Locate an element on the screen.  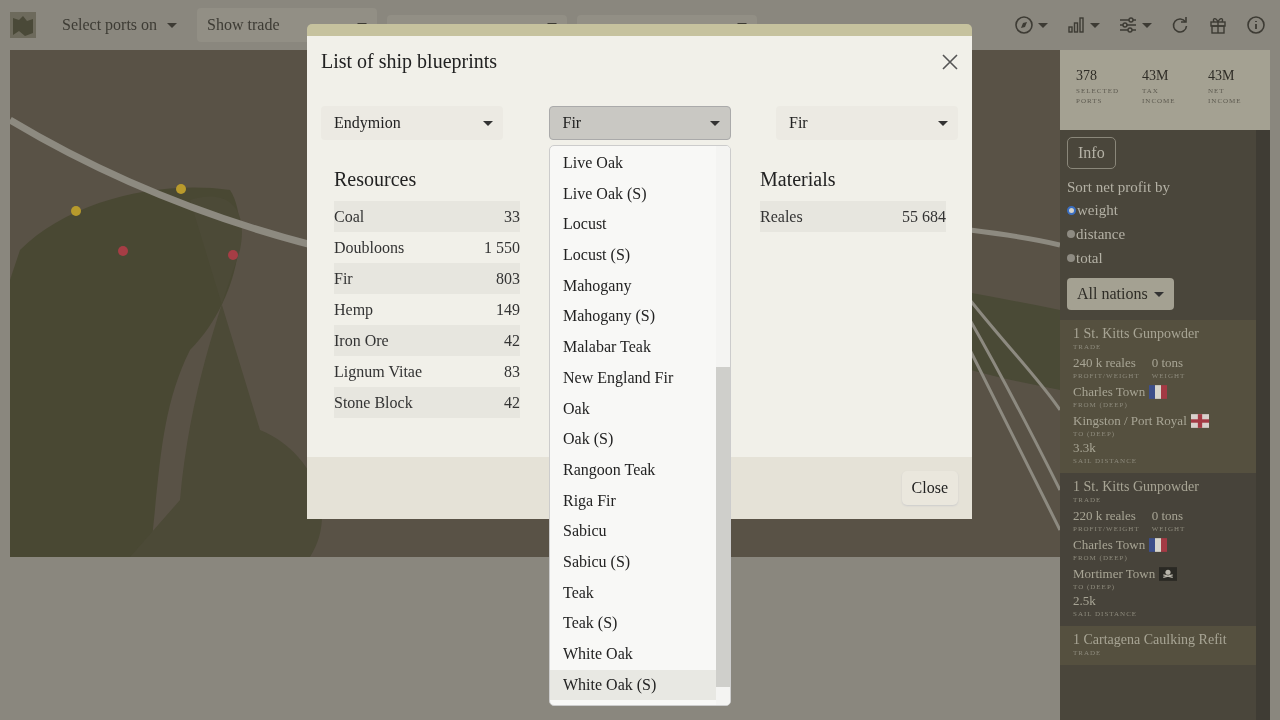
compass-icon is located at coordinates (1024, 25).